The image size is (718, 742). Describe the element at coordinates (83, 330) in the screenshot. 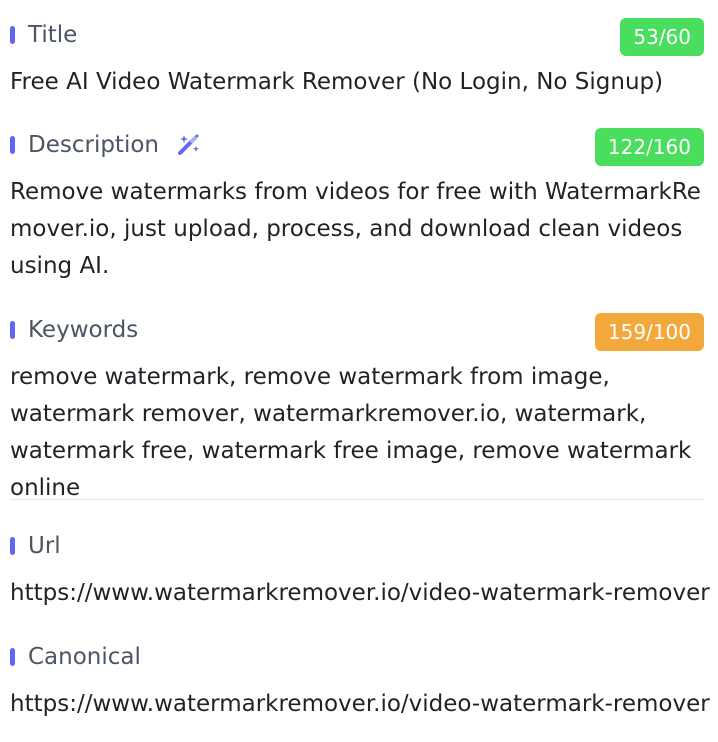

I see `keywords-label: Keywords` at that location.